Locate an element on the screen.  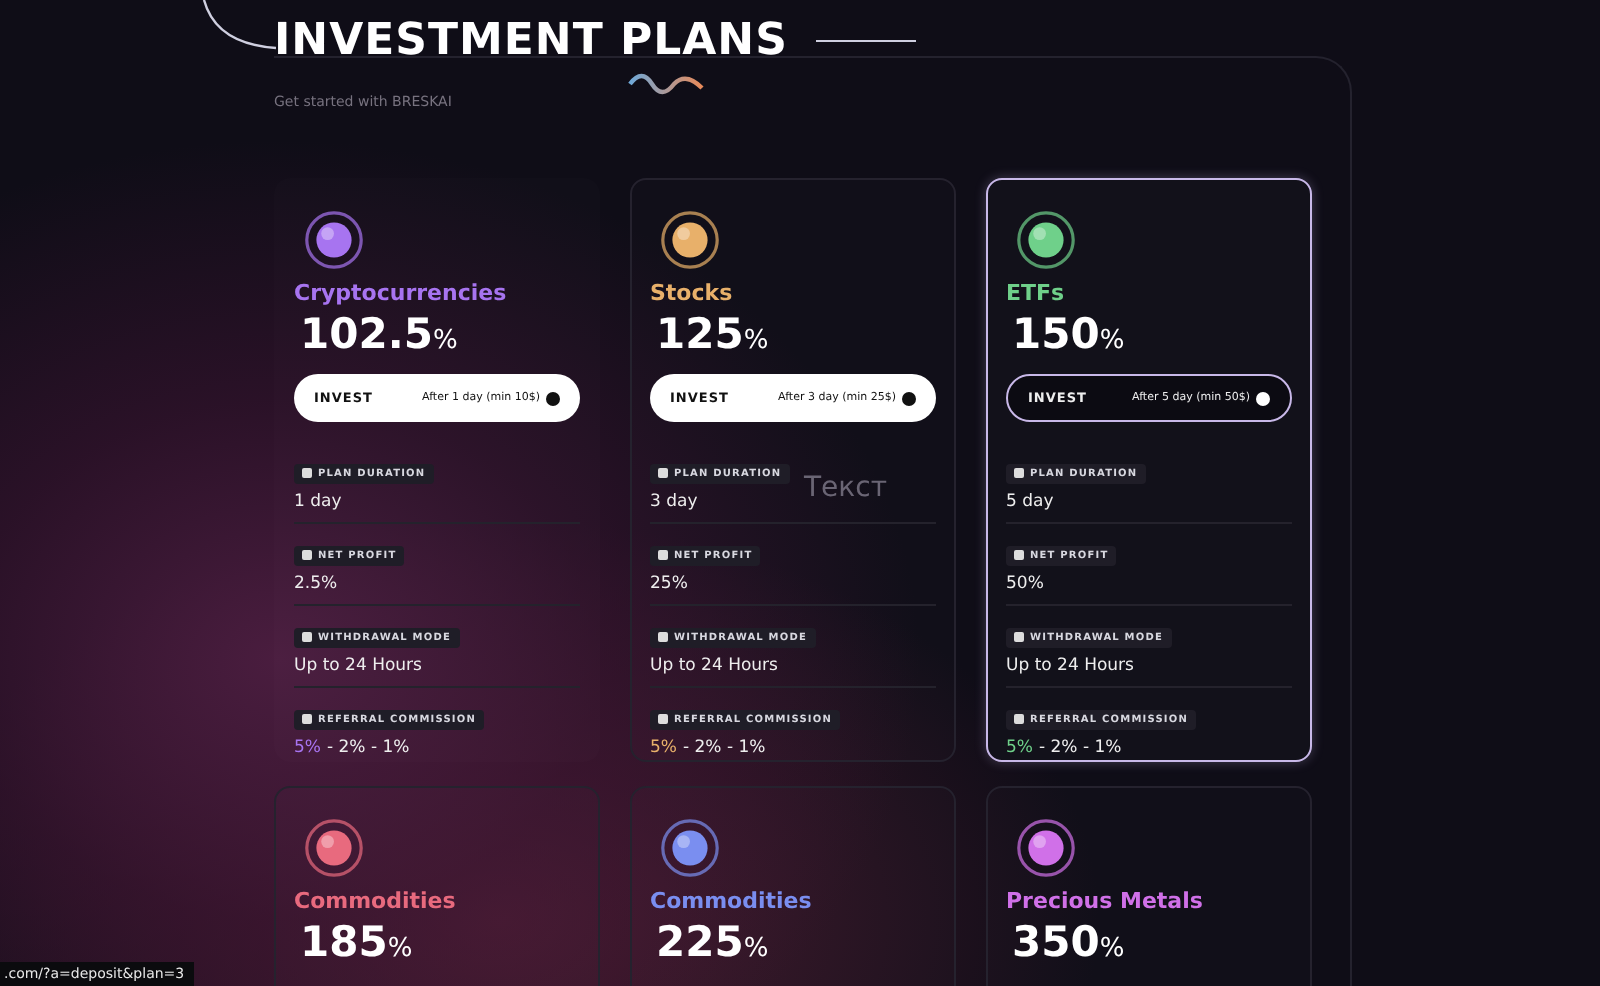
title-rule is located at coordinates (865, 41).